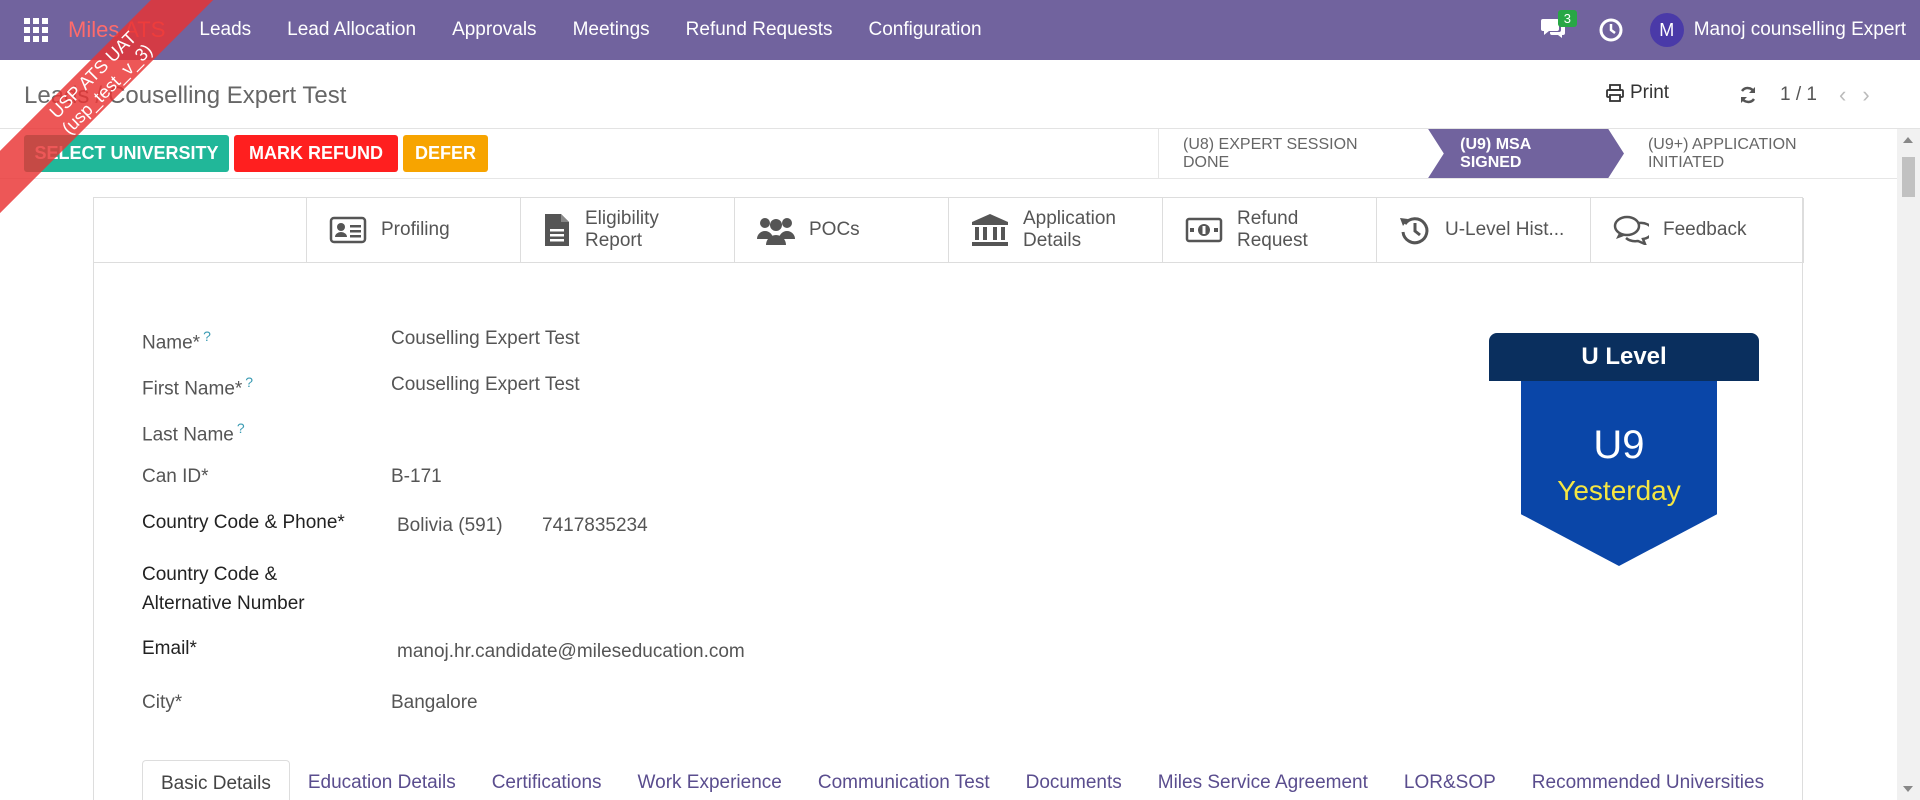  What do you see at coordinates (1567, 18) in the screenshot?
I see `message-count-badge: 3` at bounding box center [1567, 18].